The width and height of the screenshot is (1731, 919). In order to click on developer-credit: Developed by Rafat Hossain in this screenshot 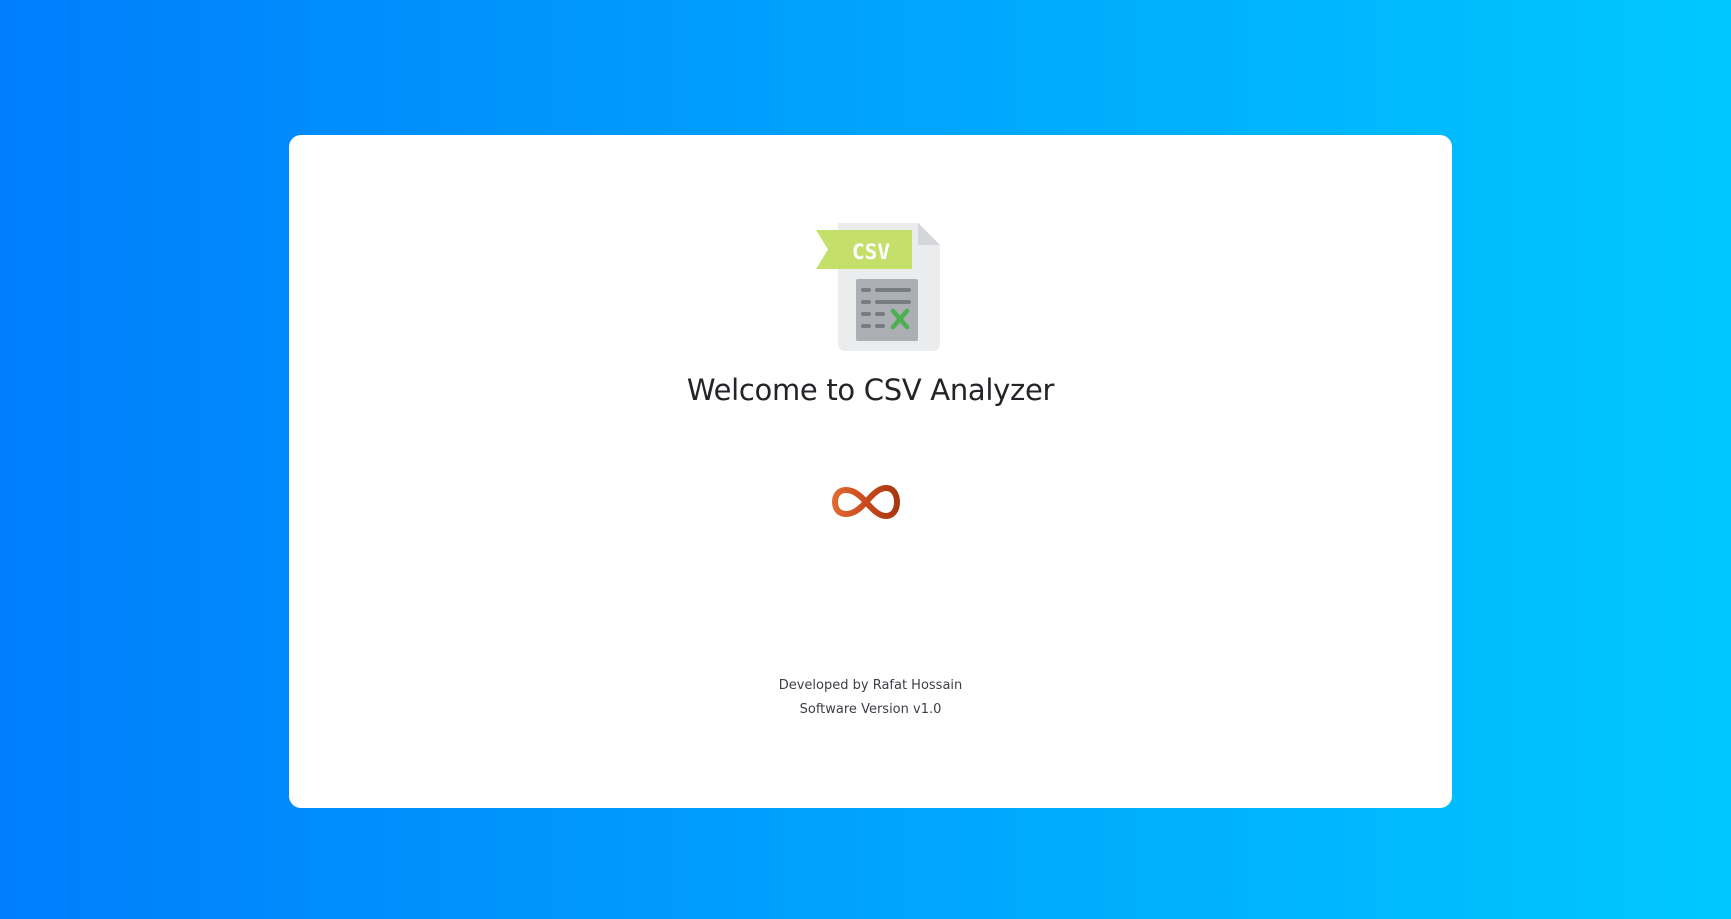, I will do `click(870, 685)`.